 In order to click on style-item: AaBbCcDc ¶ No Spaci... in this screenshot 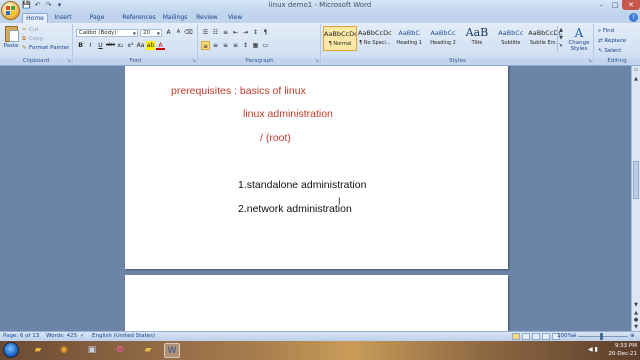, I will do `click(375, 38)`.